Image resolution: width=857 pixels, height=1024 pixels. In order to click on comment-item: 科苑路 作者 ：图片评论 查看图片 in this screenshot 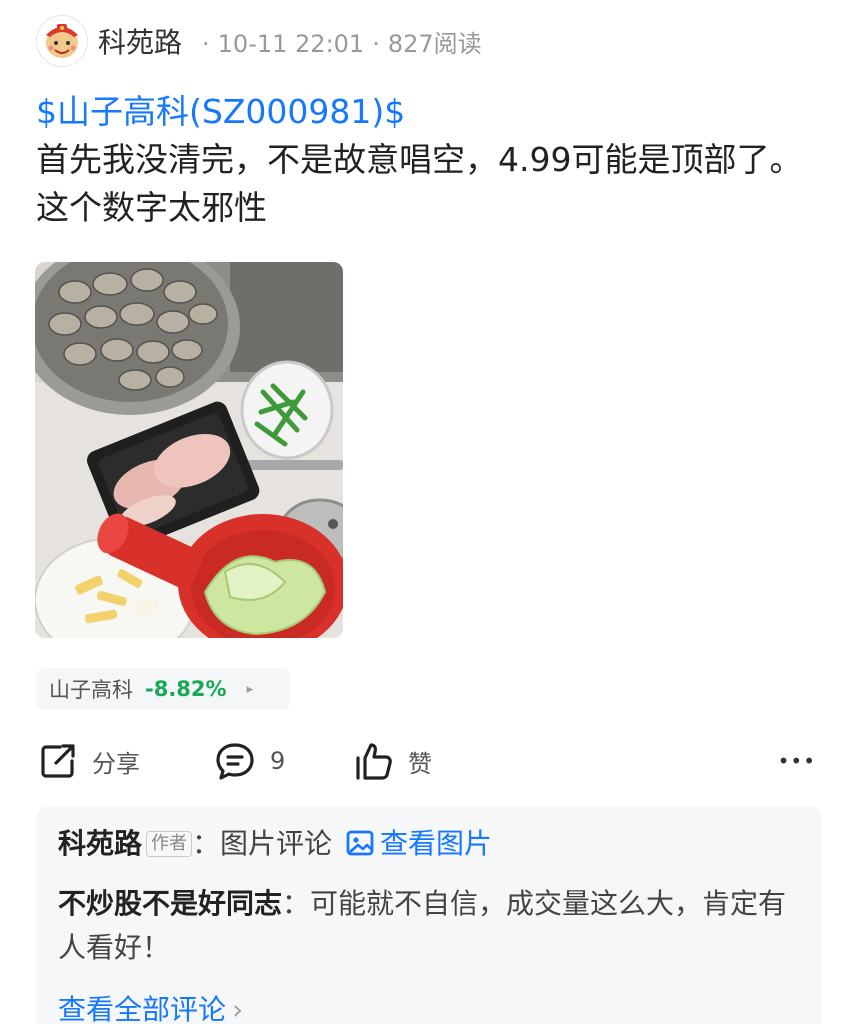, I will do `click(429, 844)`.